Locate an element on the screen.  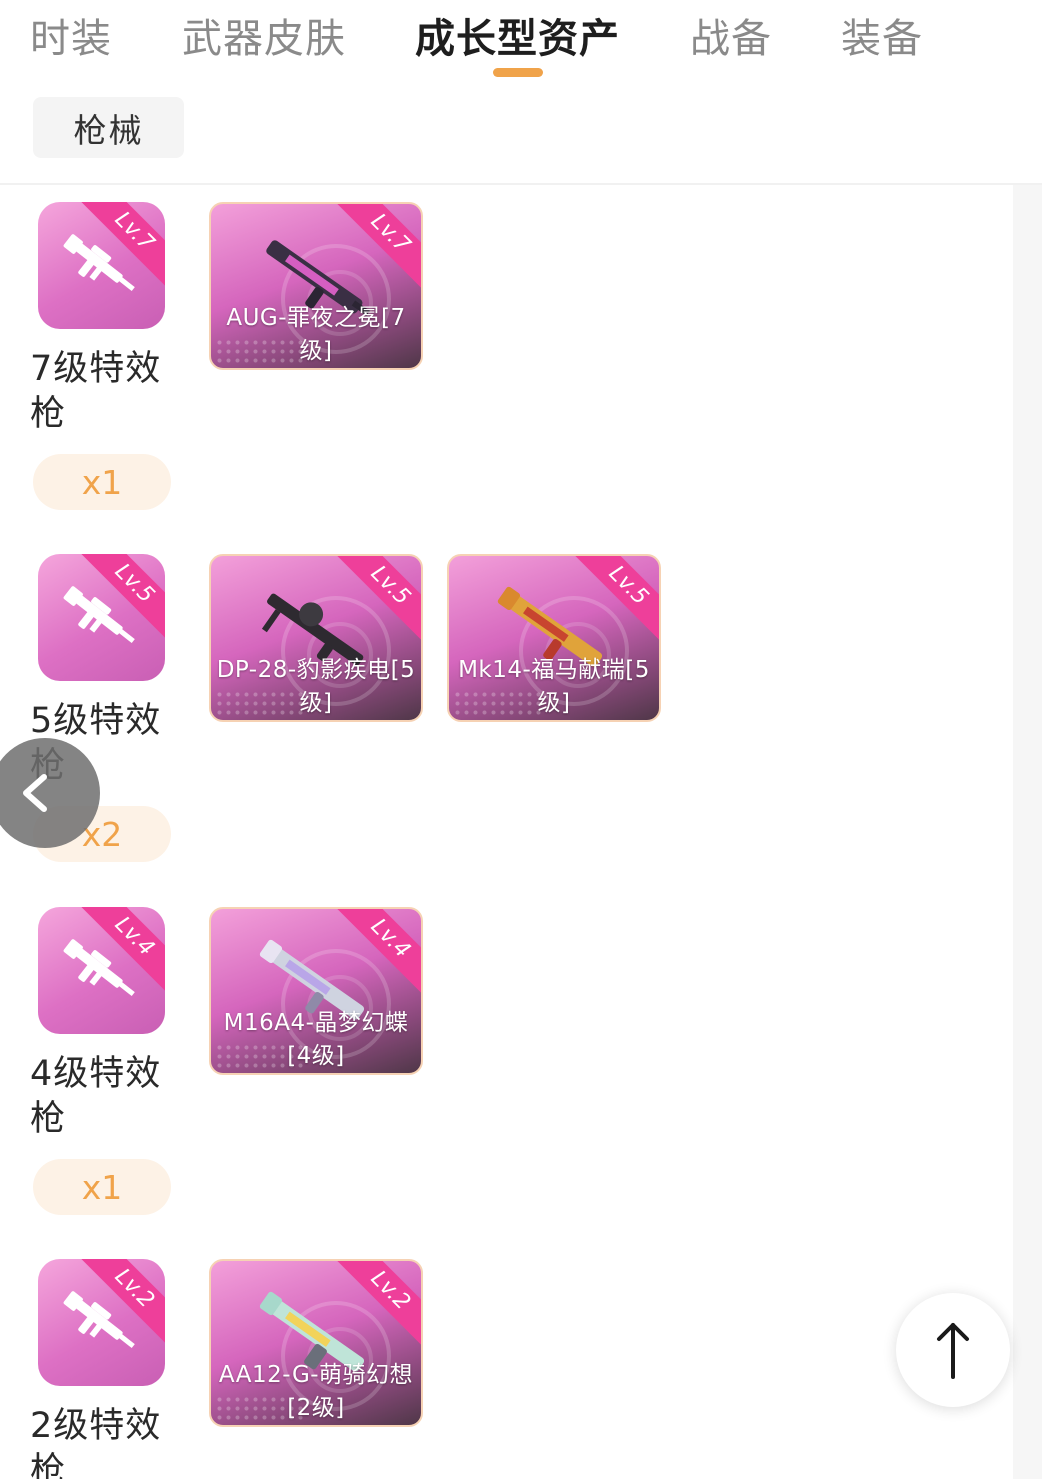
category-icon: Lv.4 is located at coordinates (101, 970).